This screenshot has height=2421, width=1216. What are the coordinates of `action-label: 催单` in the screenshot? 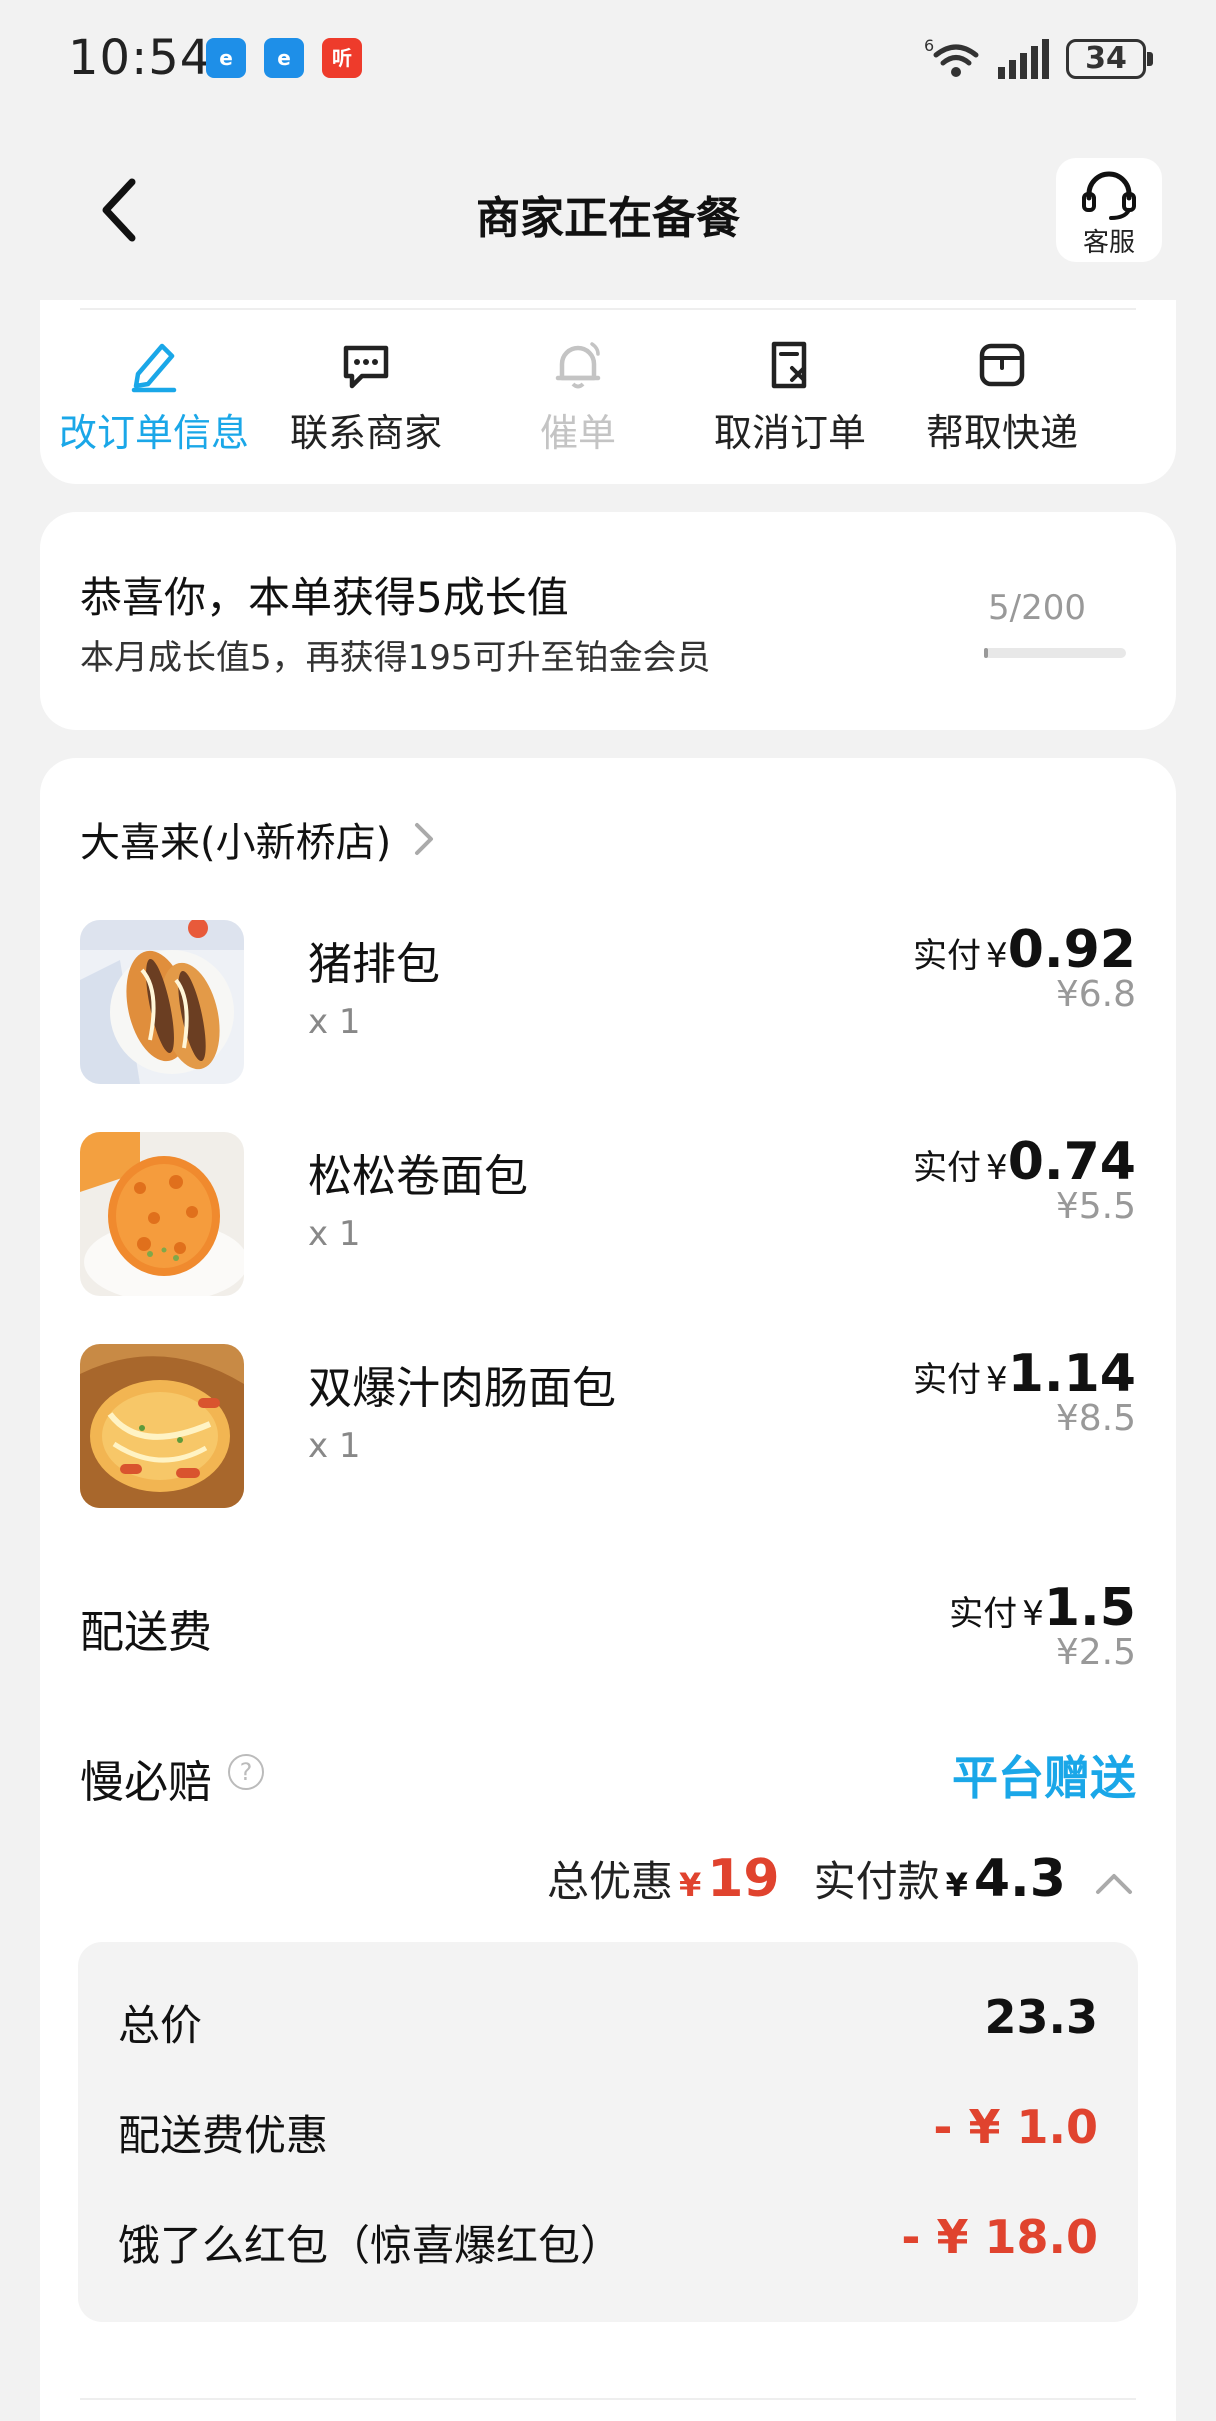 It's located at (577, 433).